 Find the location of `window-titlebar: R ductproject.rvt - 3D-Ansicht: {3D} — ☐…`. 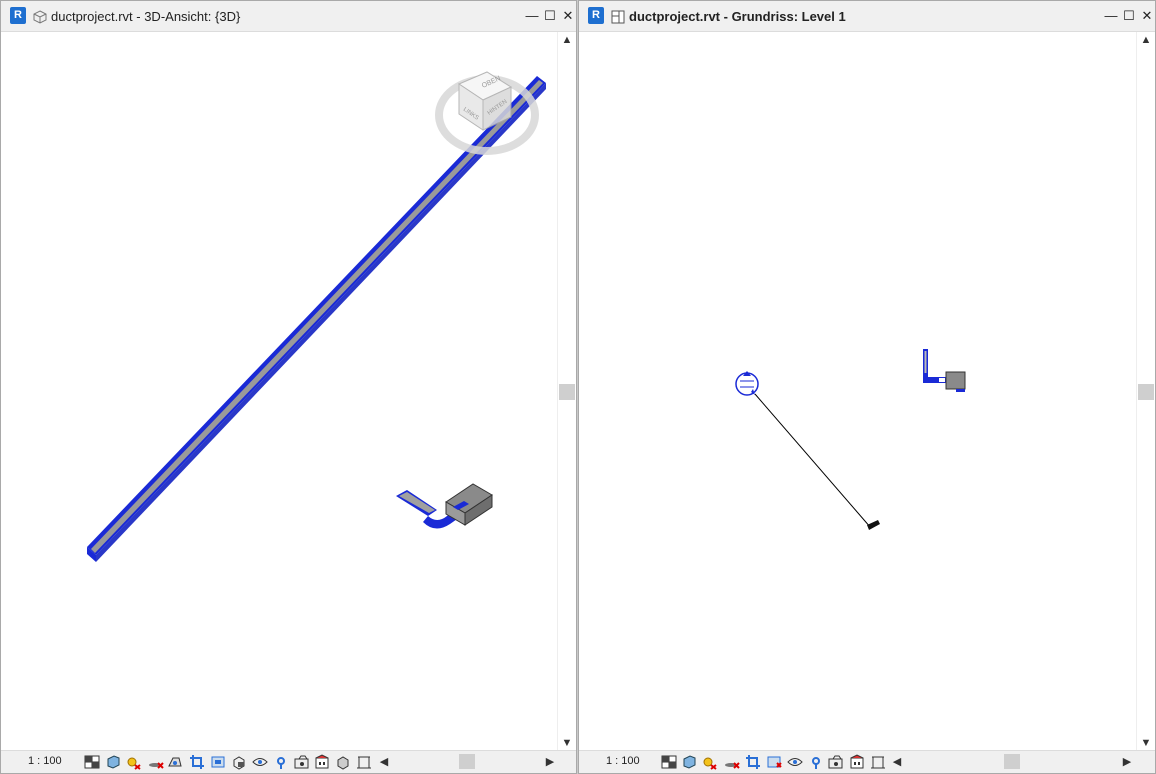

window-titlebar: R ductproject.rvt - 3D-Ansicht: {3D} — ☐… is located at coordinates (288, 16).